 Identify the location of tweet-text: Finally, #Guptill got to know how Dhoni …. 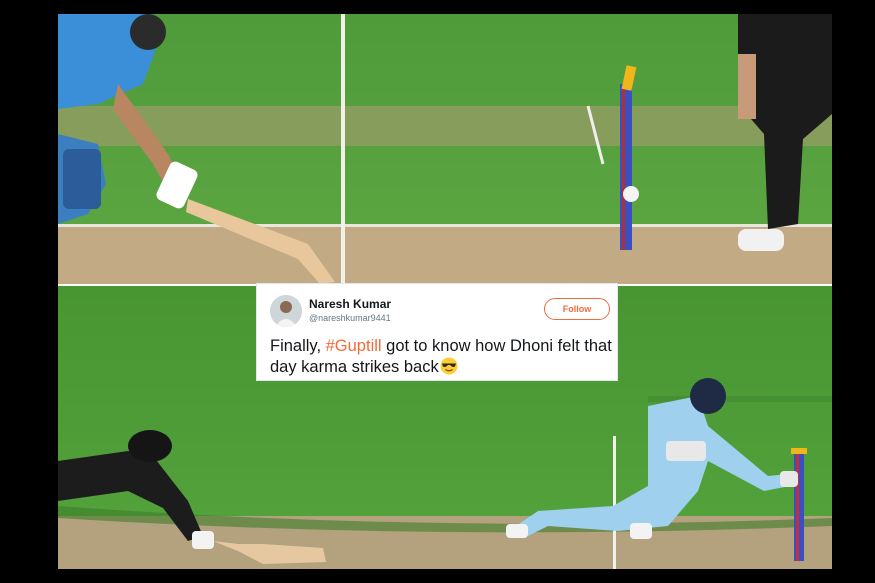
(442, 357).